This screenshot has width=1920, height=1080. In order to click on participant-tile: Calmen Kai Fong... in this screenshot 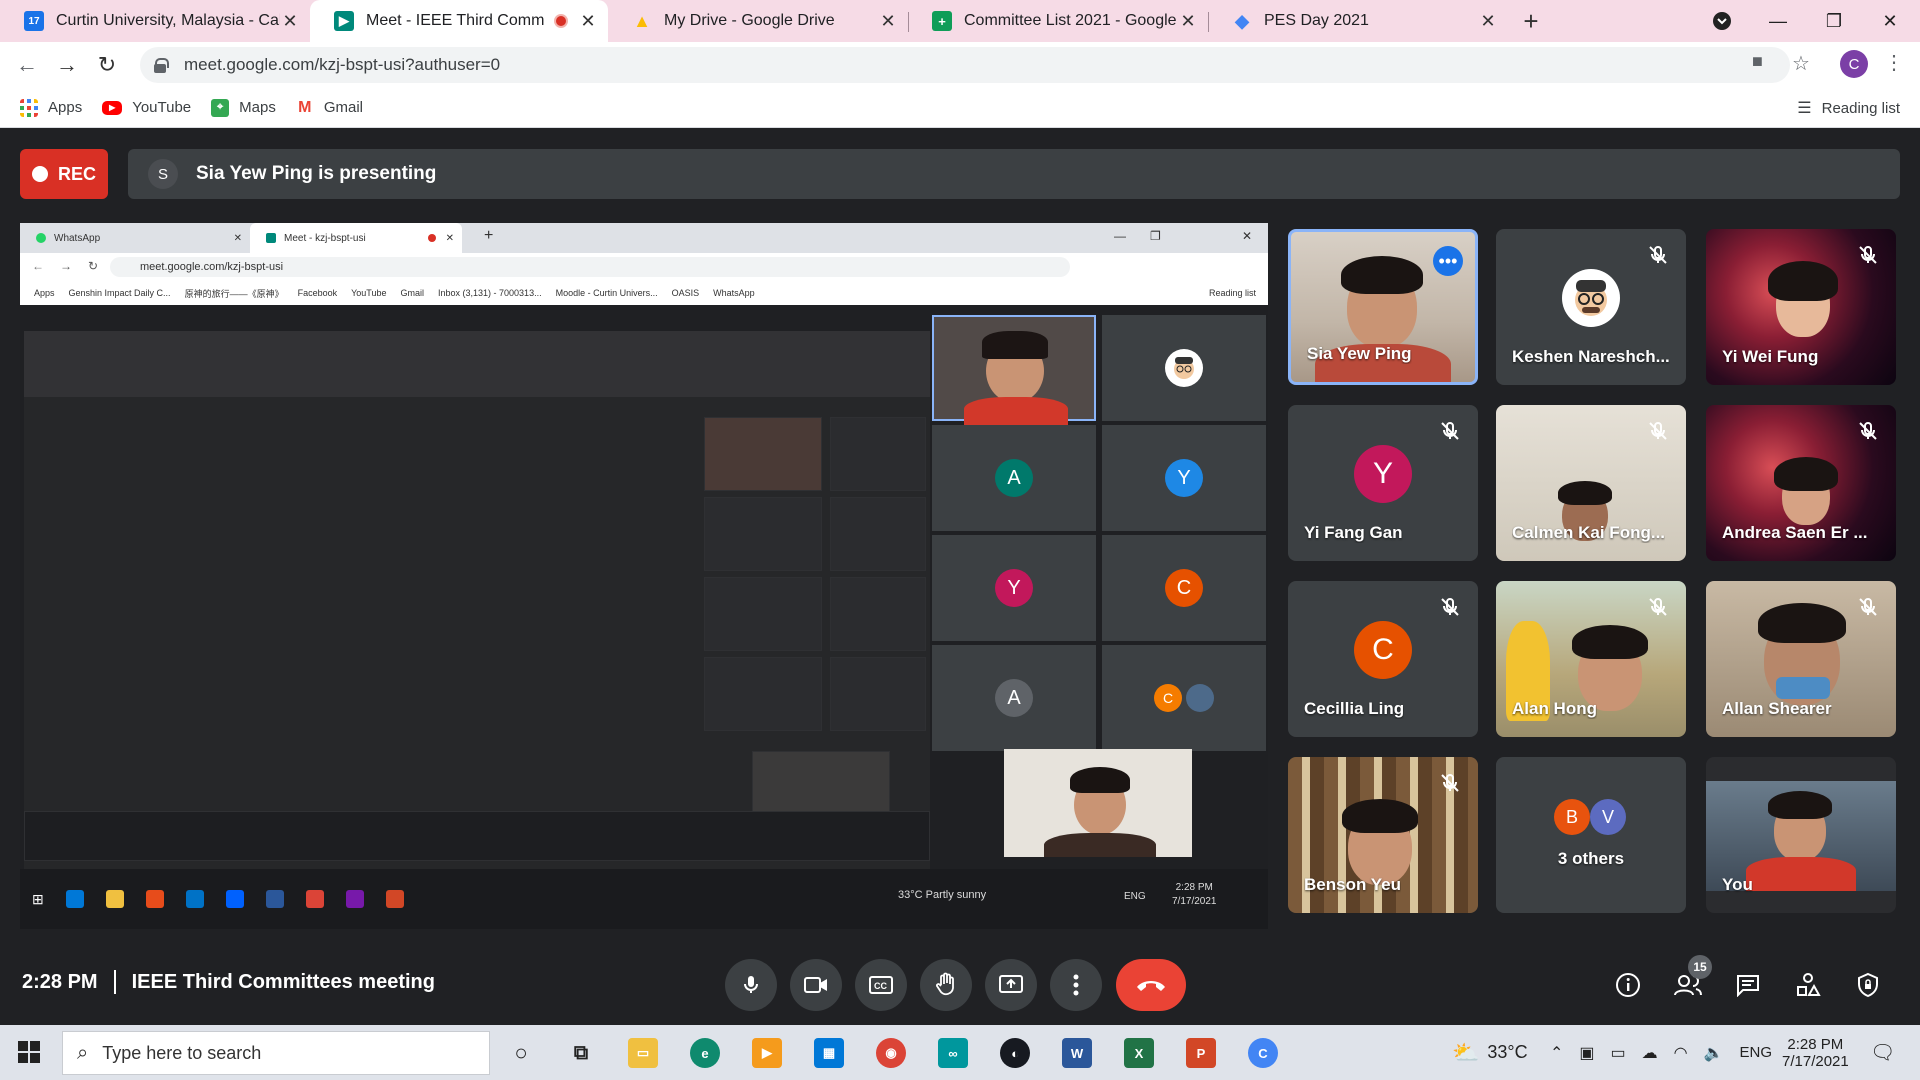, I will do `click(1591, 483)`.